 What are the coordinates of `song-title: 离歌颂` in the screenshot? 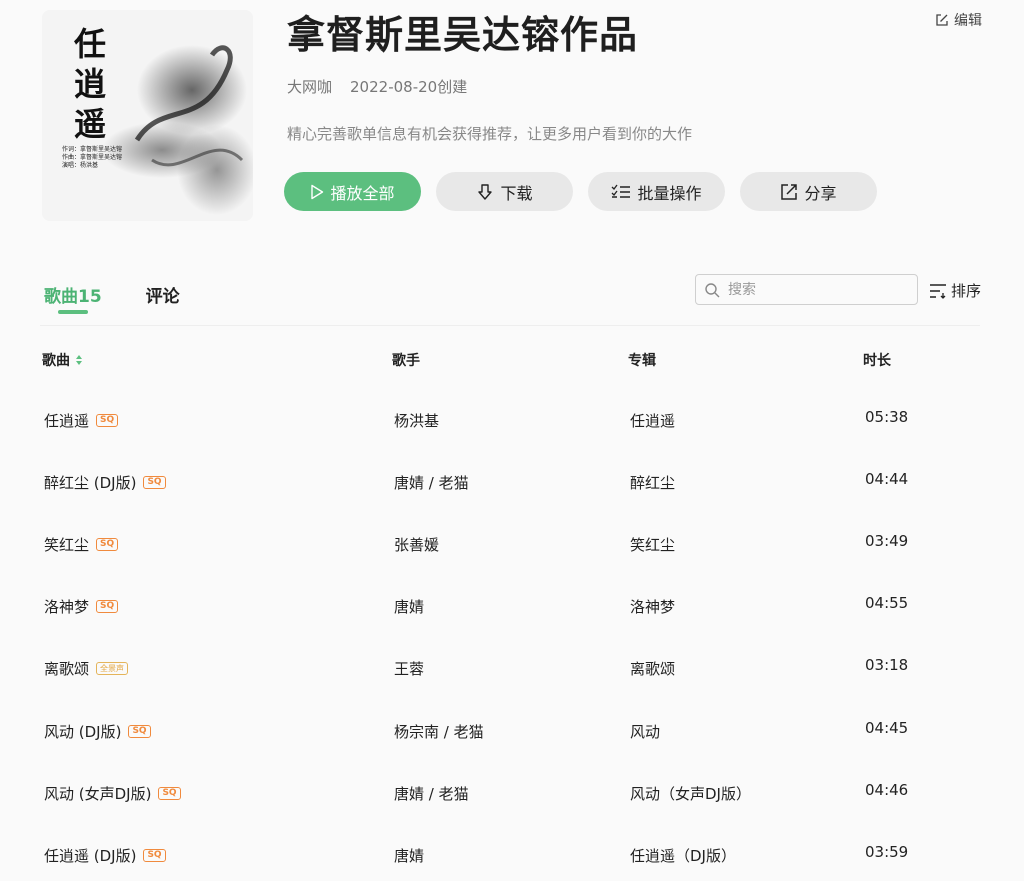 It's located at (66, 668).